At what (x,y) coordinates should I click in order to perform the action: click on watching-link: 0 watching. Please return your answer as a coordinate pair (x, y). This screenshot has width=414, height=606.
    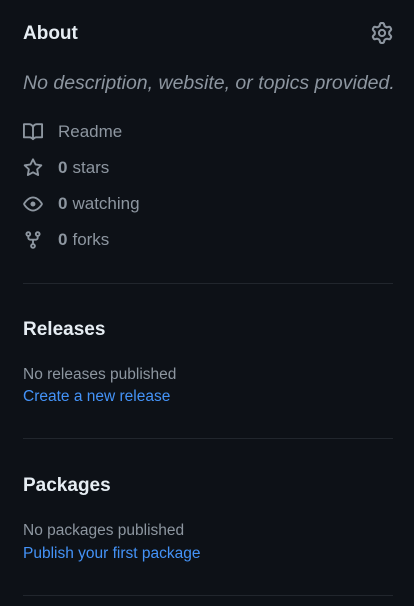
    Looking at the image, I should click on (81, 204).